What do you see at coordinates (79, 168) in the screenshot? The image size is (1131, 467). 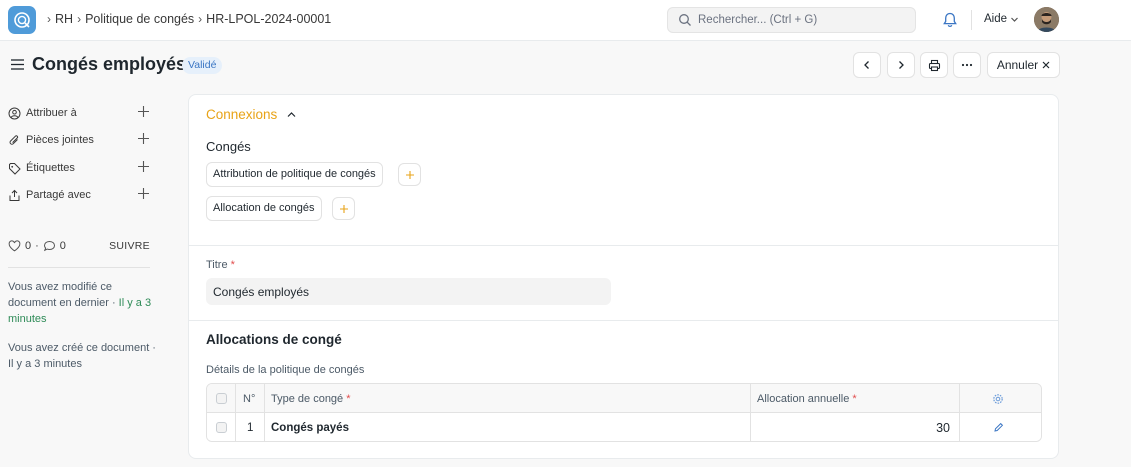 I see `sidebar-tags: Étiquettes` at bounding box center [79, 168].